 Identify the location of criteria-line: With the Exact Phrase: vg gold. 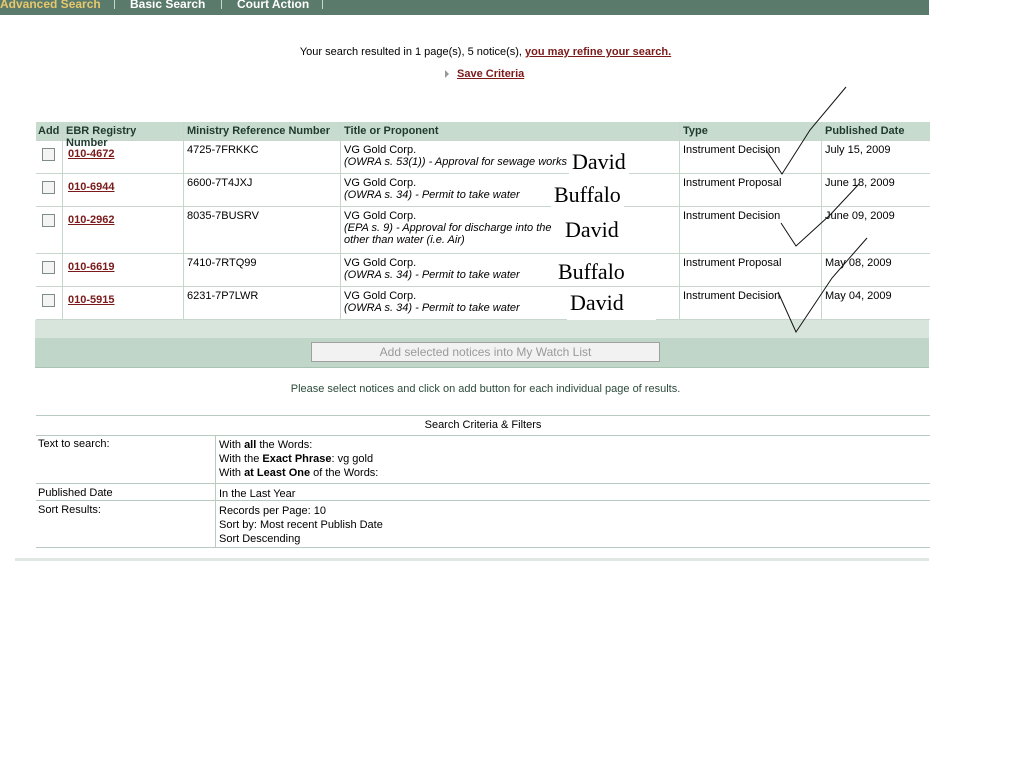
(298, 459).